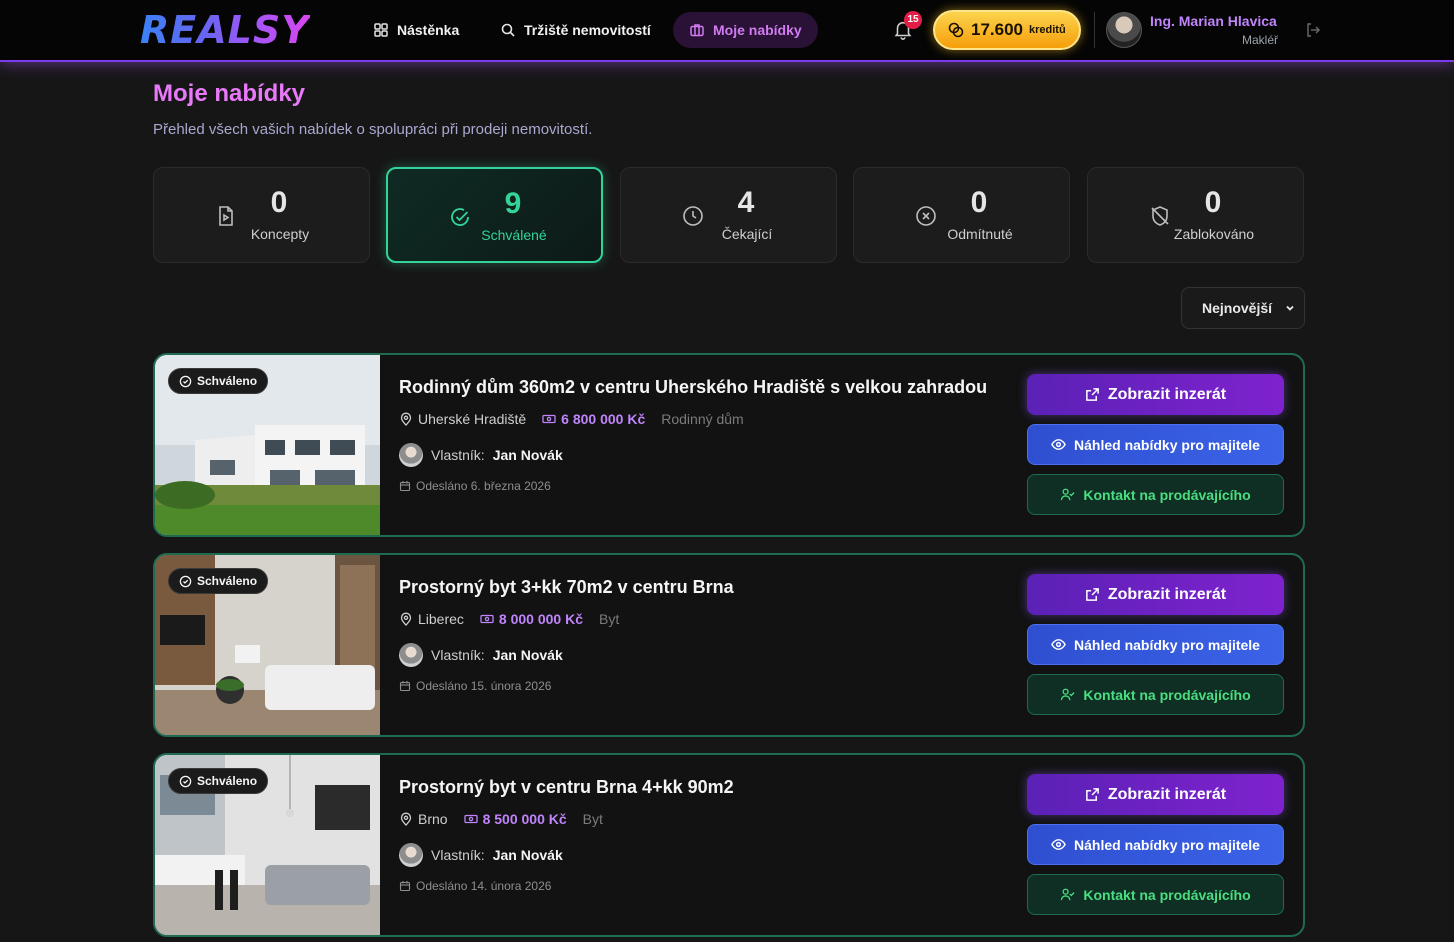 Image resolution: width=1454 pixels, height=942 pixels. What do you see at coordinates (1243, 308) in the screenshot?
I see `sort-select: Nejnovější` at bounding box center [1243, 308].